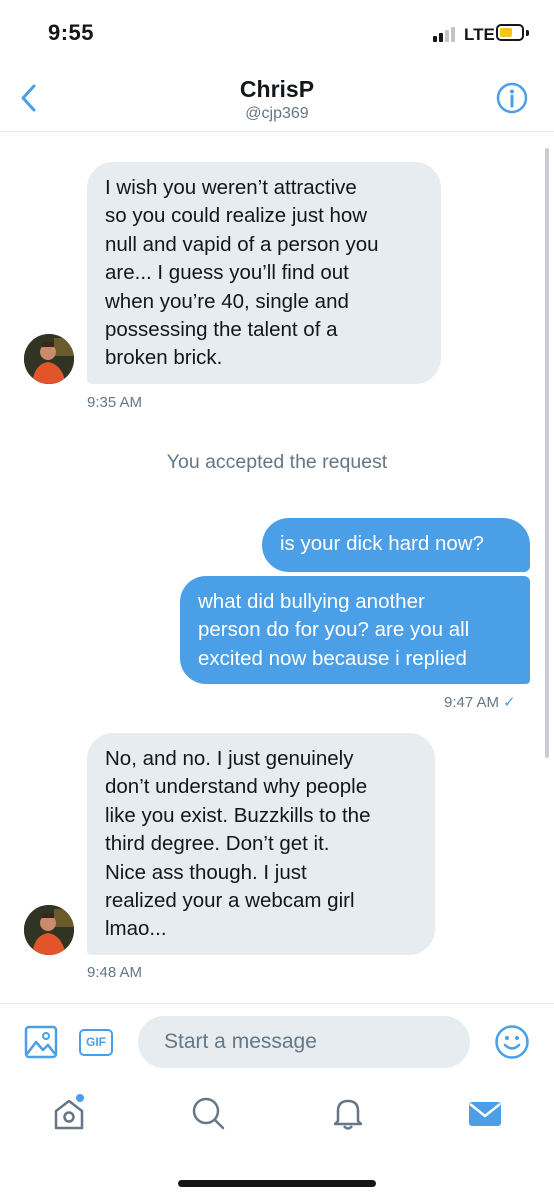  What do you see at coordinates (230, 901) in the screenshot?
I see `message-line: realized your a webcam girl` at bounding box center [230, 901].